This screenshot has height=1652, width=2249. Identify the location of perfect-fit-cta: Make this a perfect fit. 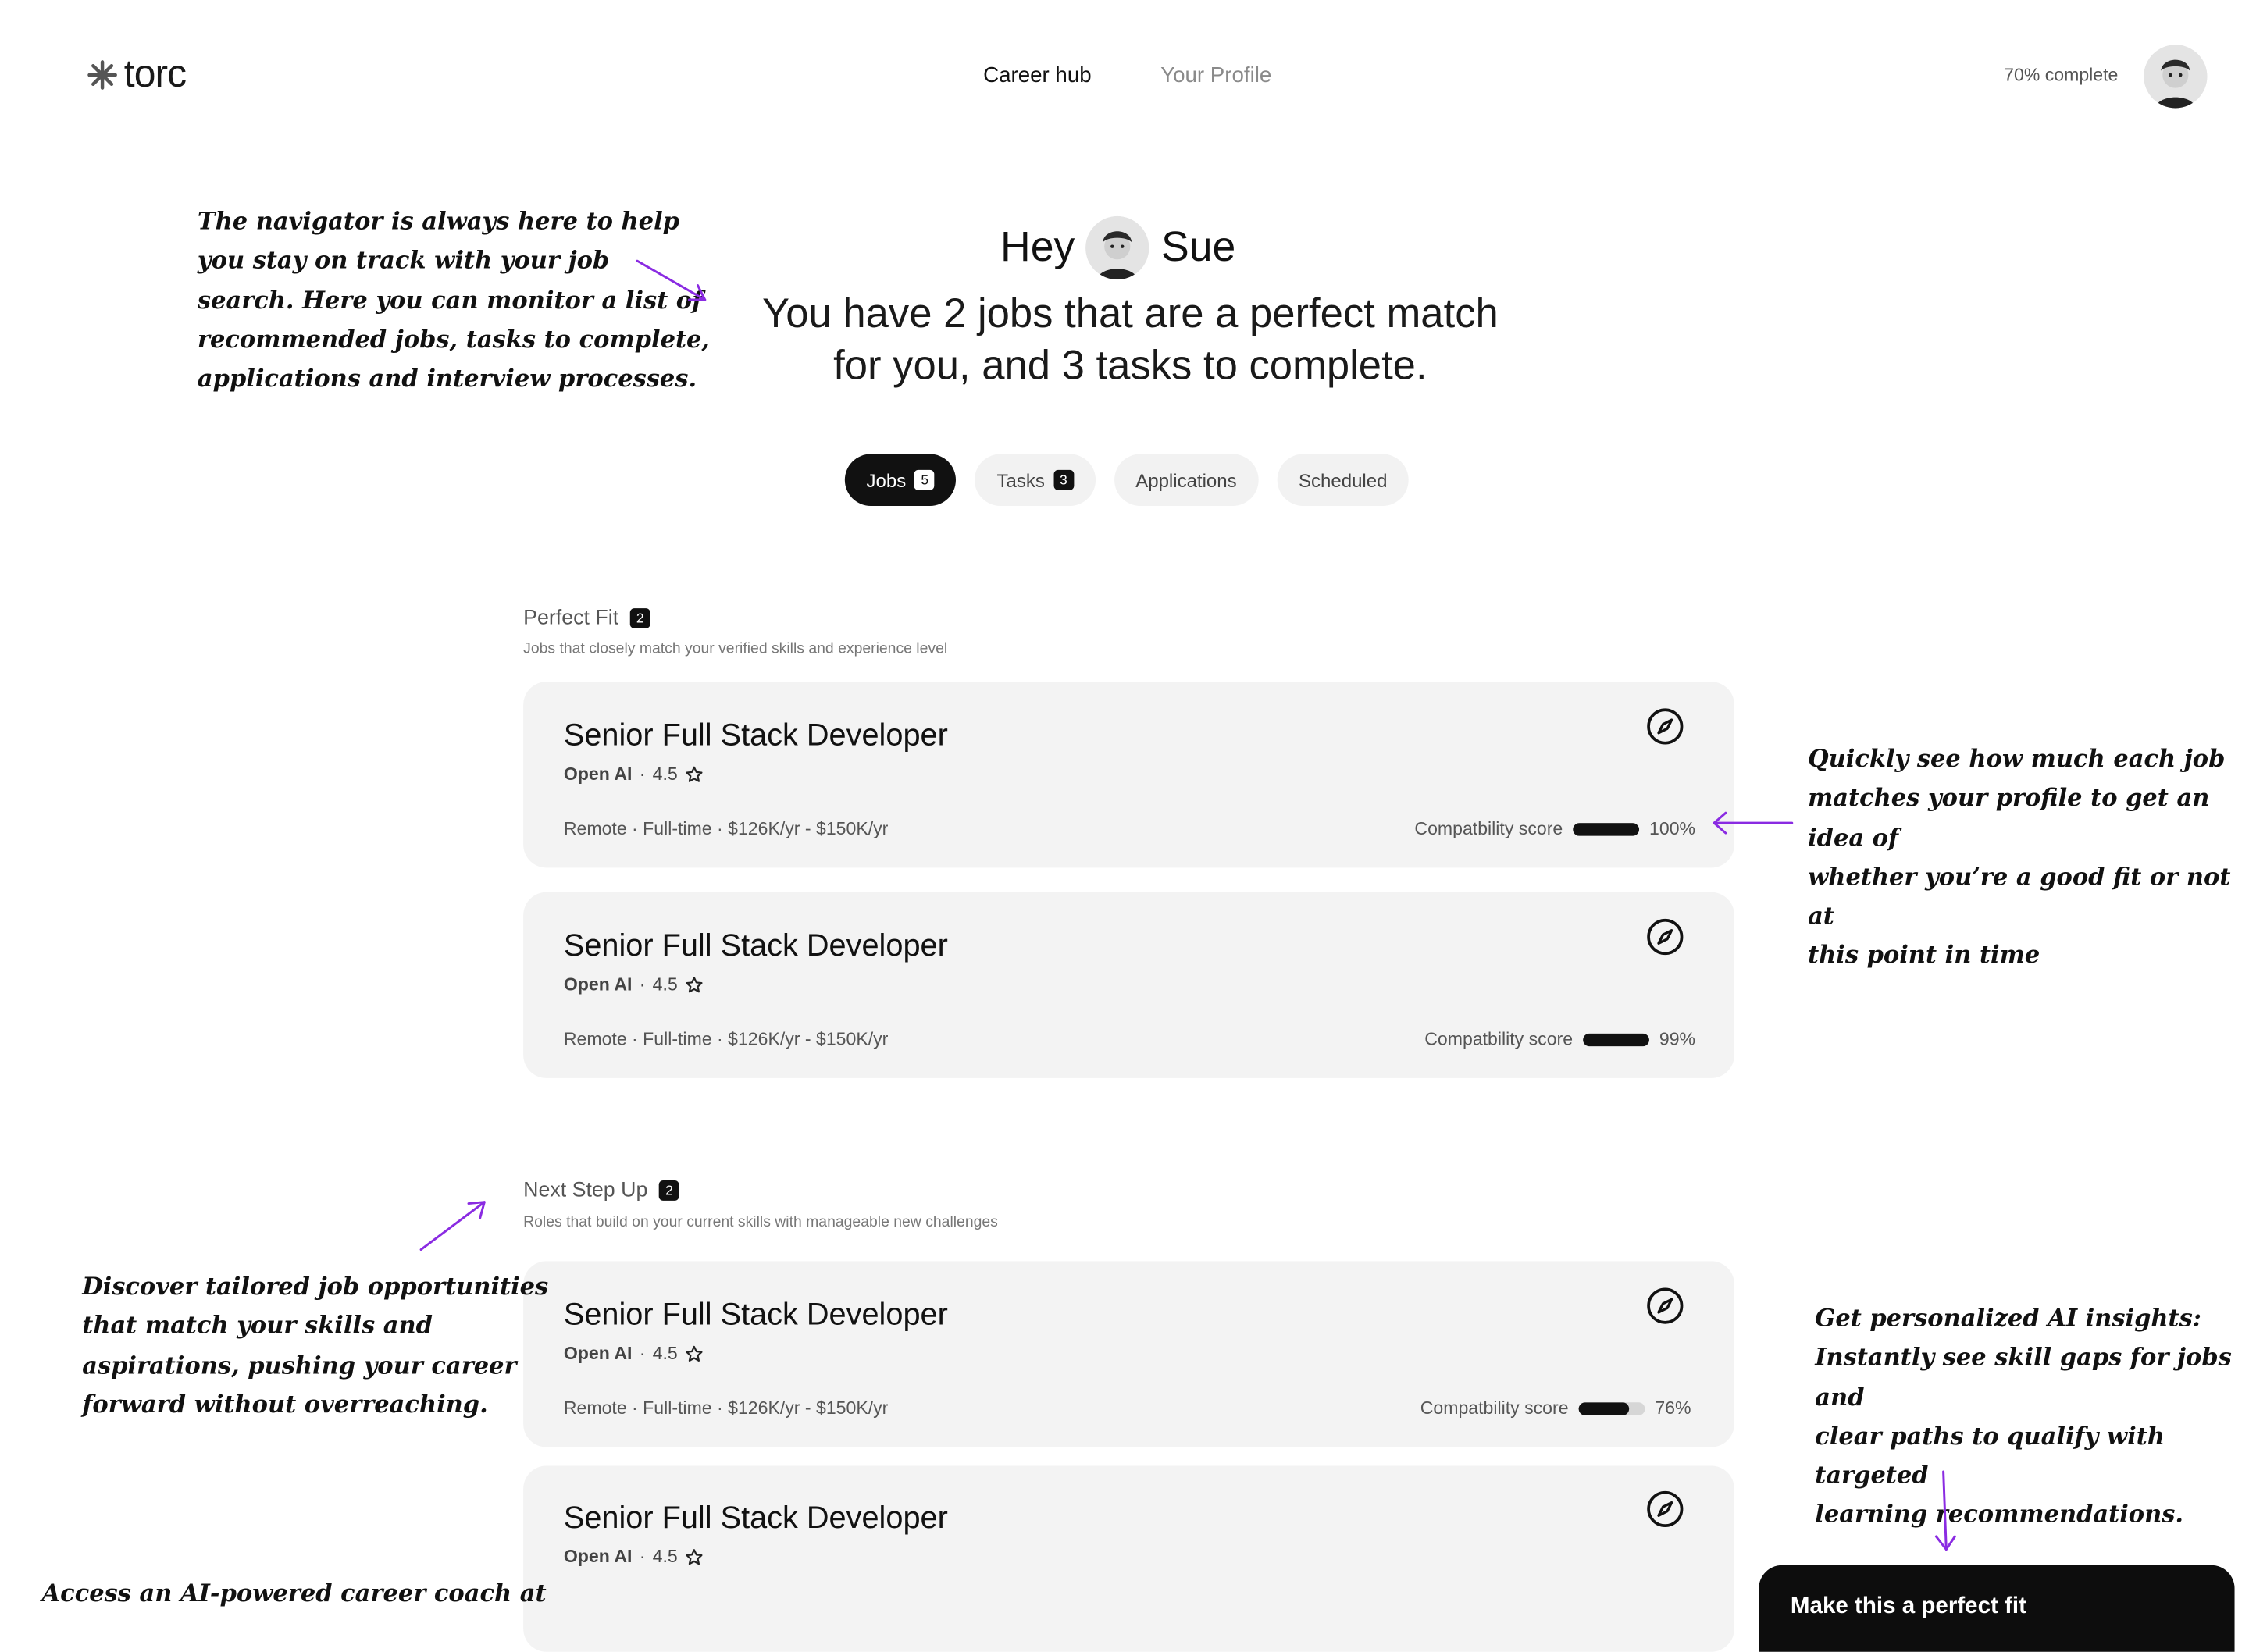
(1908, 1607).